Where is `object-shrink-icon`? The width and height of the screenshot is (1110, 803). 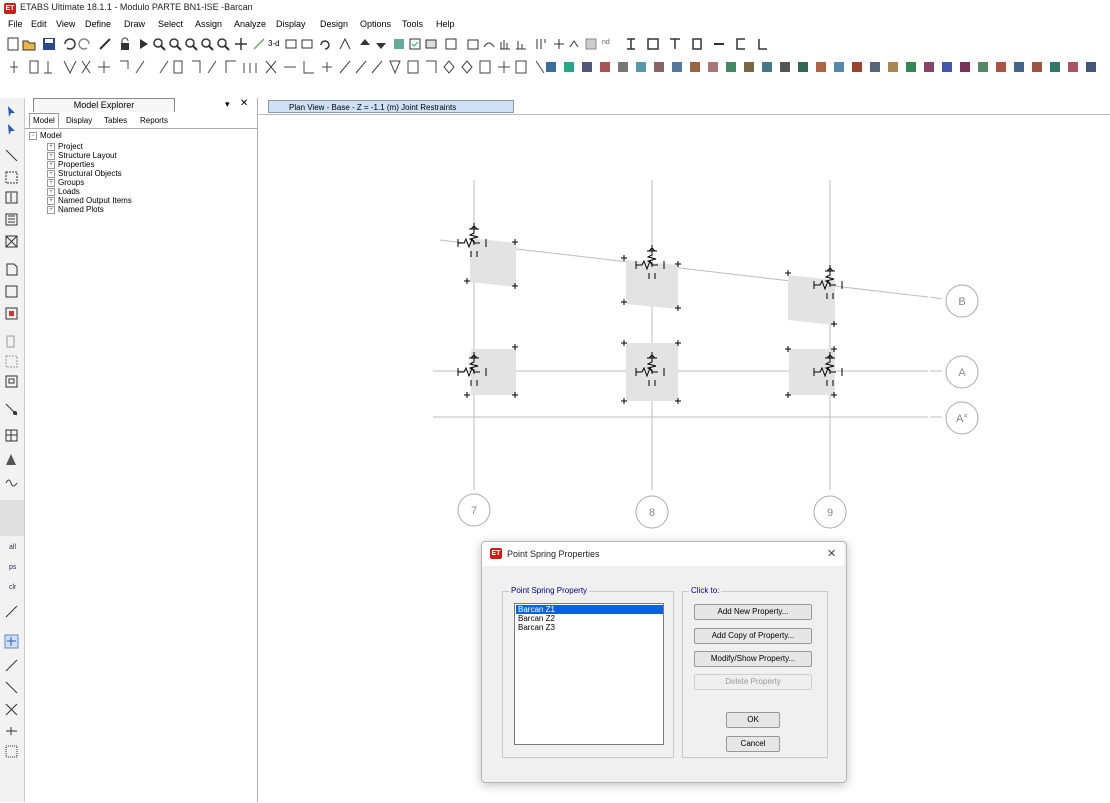
object-shrink-icon is located at coordinates (399, 44).